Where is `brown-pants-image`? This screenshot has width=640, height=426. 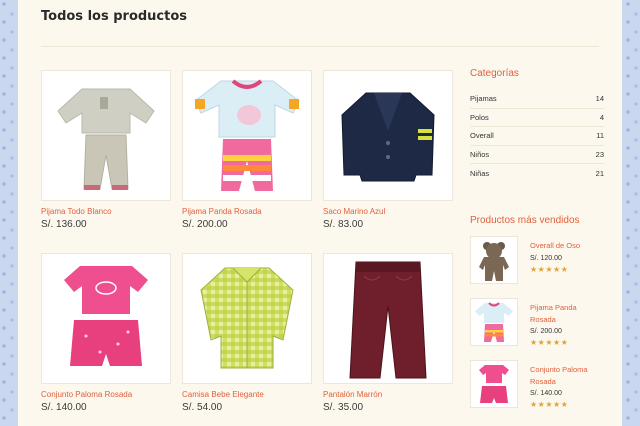
brown-pants-image is located at coordinates (388, 320).